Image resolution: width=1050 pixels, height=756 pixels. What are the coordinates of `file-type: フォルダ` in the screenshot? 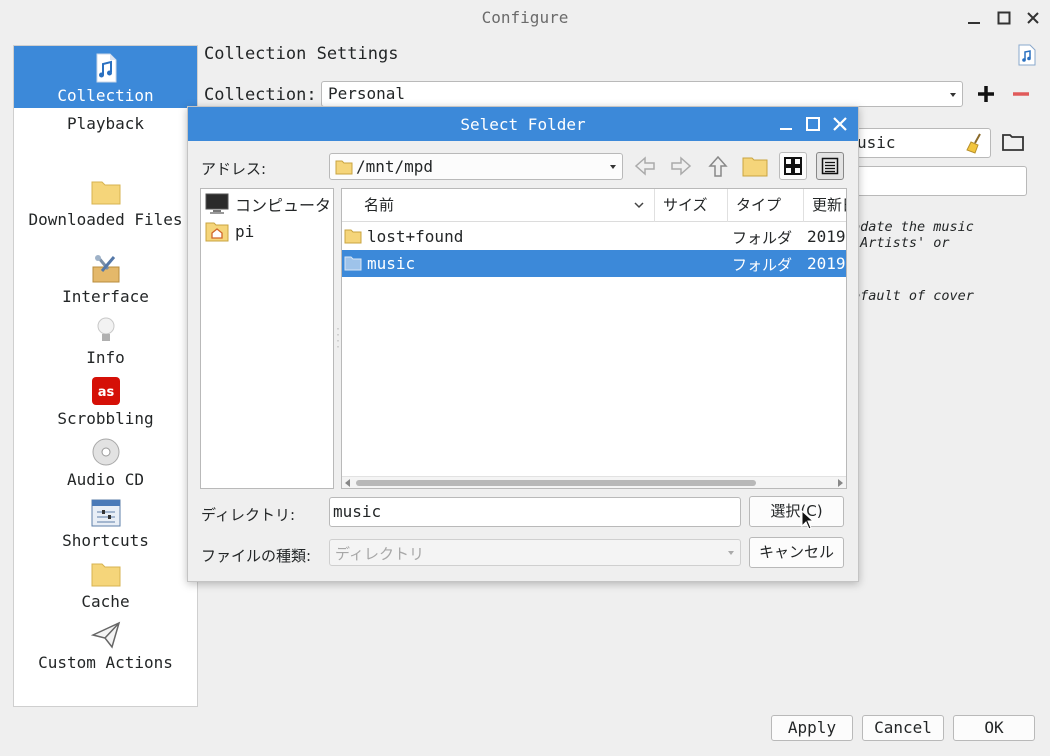 It's located at (762, 238).